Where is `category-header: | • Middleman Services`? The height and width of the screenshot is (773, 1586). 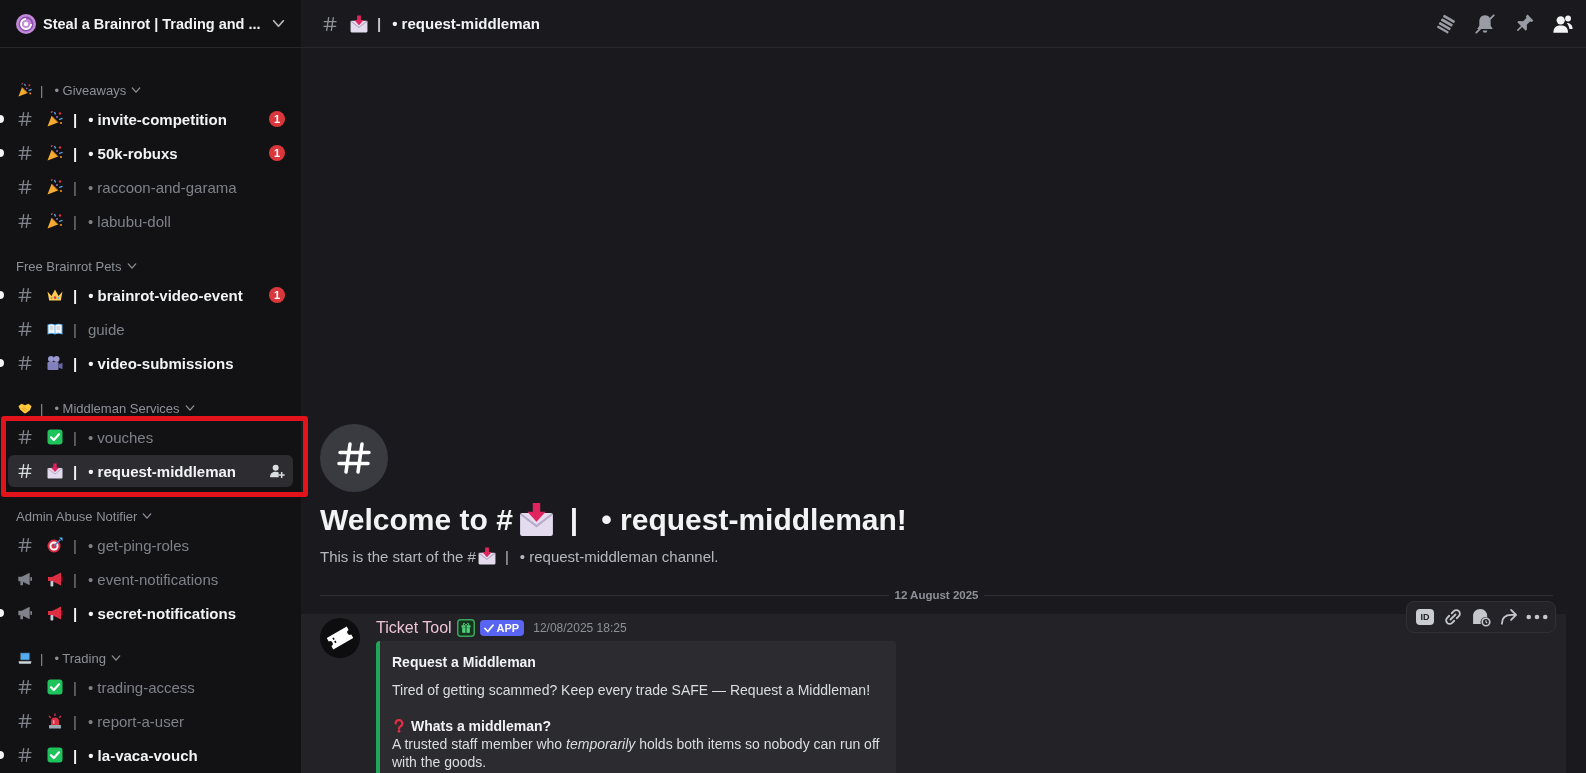 category-header: | • Middleman Services is located at coordinates (150, 408).